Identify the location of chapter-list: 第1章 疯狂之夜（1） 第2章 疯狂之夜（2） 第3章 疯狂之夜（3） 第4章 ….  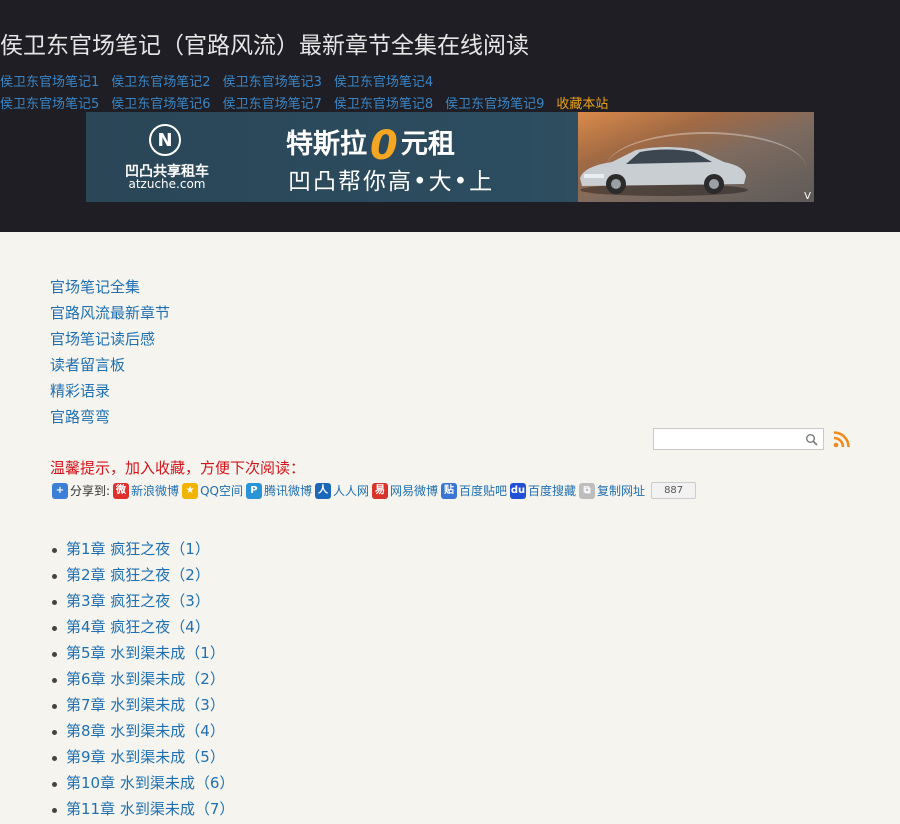
(142, 681).